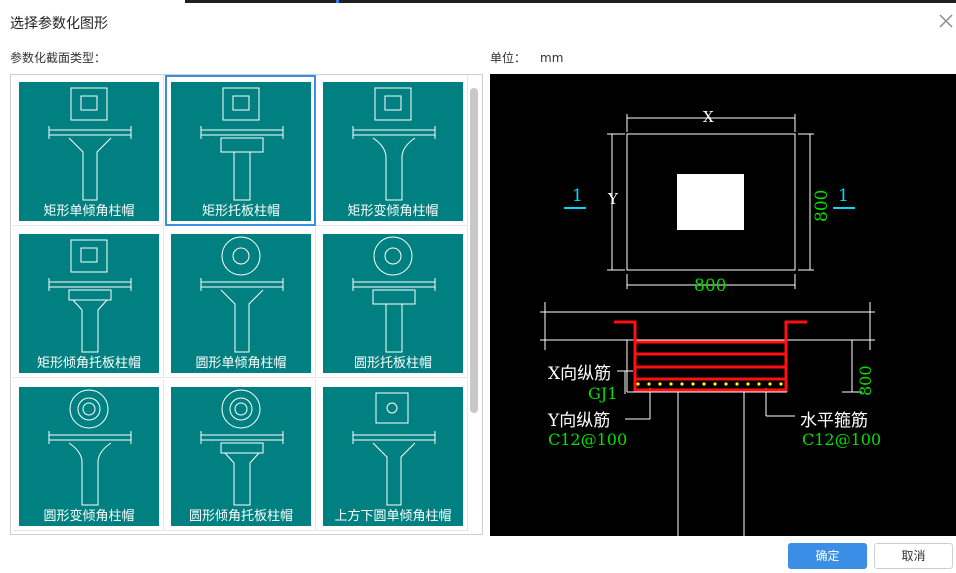 Image resolution: width=956 pixels, height=573 pixels. I want to click on shape-label: 矩形托板柱帽, so click(240, 211).